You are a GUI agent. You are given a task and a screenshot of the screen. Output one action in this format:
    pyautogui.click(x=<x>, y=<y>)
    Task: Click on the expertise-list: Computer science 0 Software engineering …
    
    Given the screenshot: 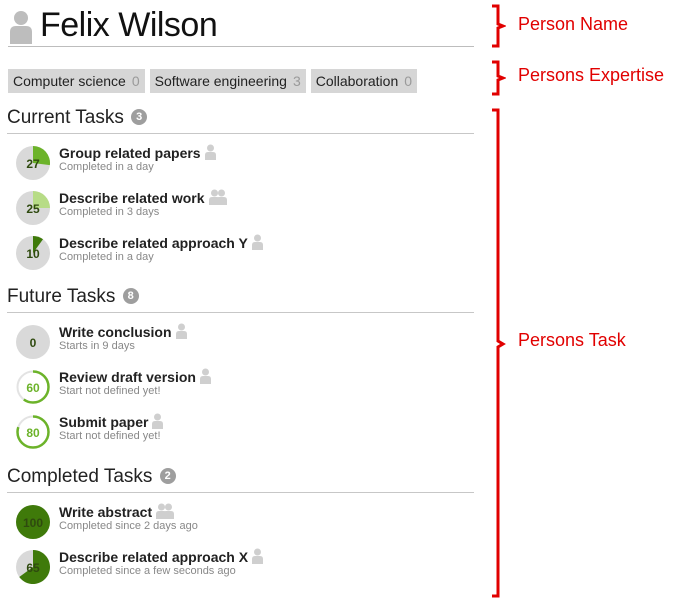 What is the action you would take?
    pyautogui.click(x=213, y=81)
    